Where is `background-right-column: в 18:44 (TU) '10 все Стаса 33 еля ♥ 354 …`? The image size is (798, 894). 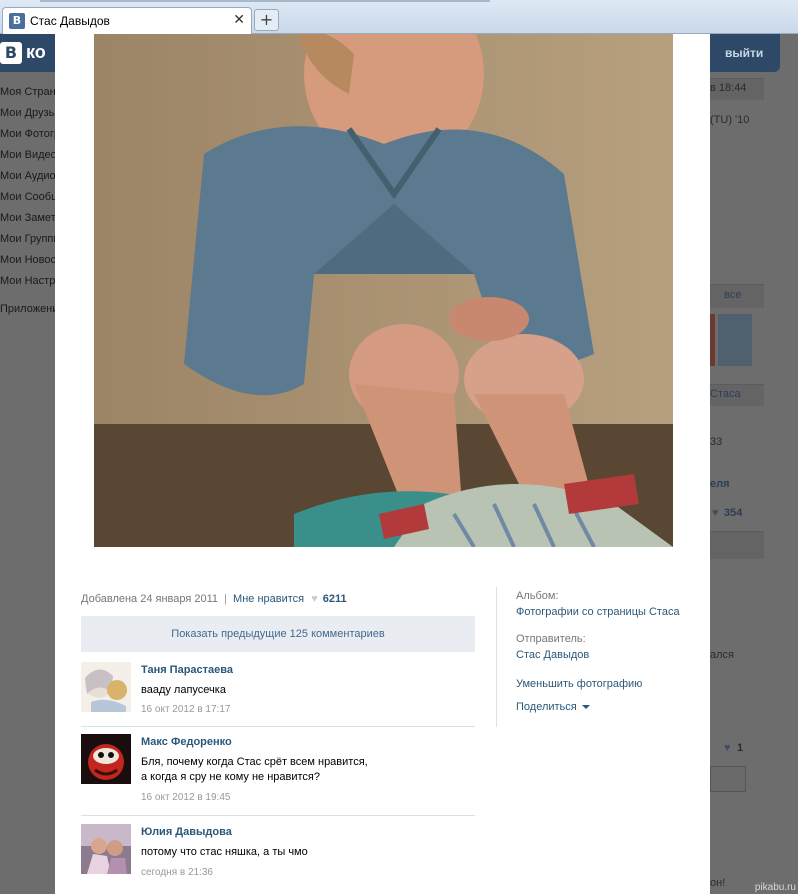 background-right-column: в 18:44 (TU) '10 все Стаса 33 еля ♥ 354 … is located at coordinates (754, 464).